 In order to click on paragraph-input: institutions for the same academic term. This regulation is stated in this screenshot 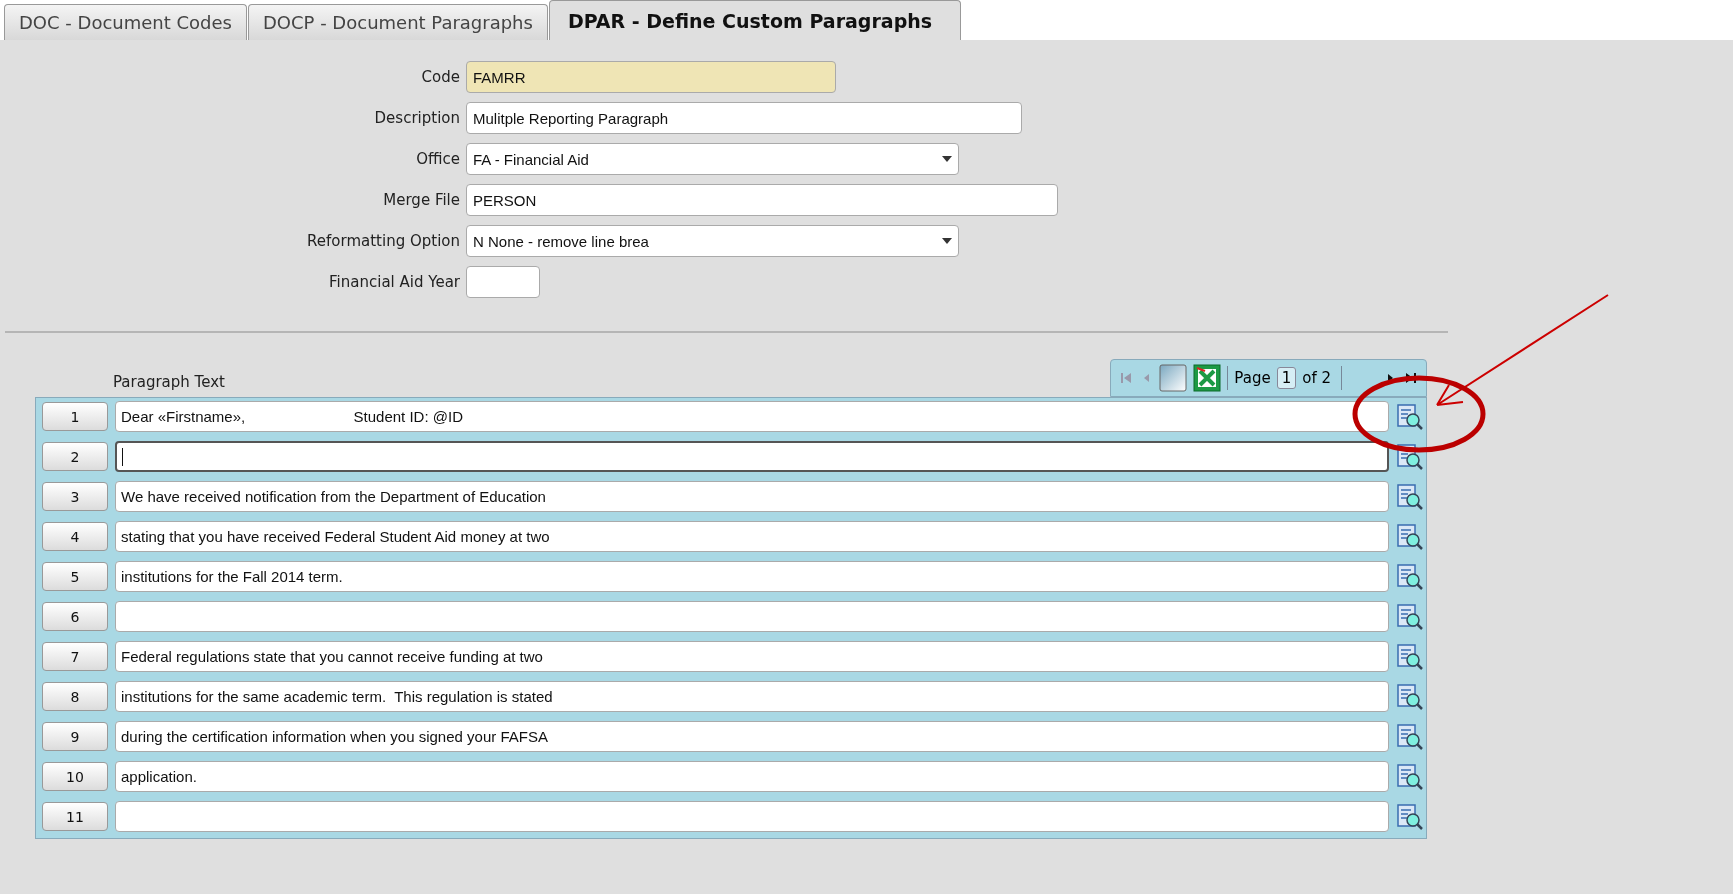, I will do `click(752, 696)`.